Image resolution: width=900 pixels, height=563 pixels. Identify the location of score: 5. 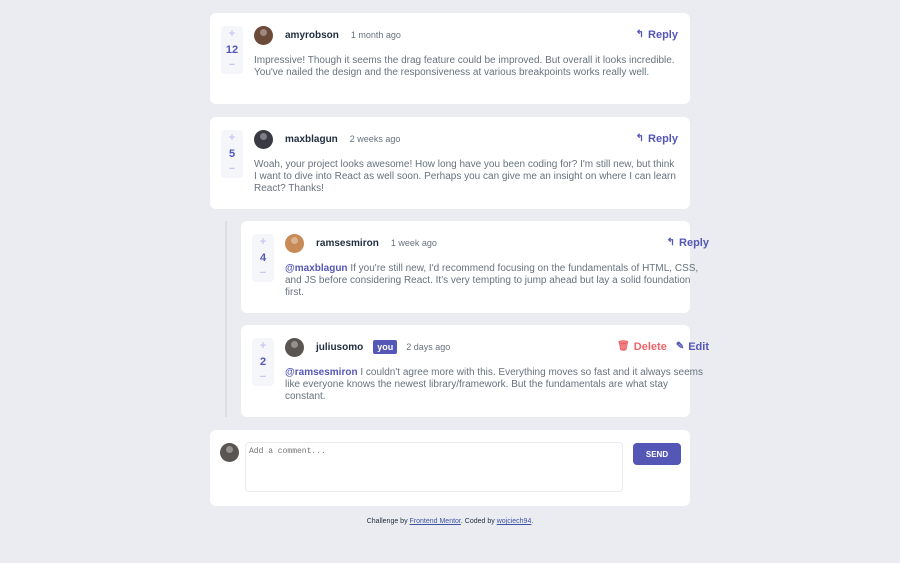
(232, 153).